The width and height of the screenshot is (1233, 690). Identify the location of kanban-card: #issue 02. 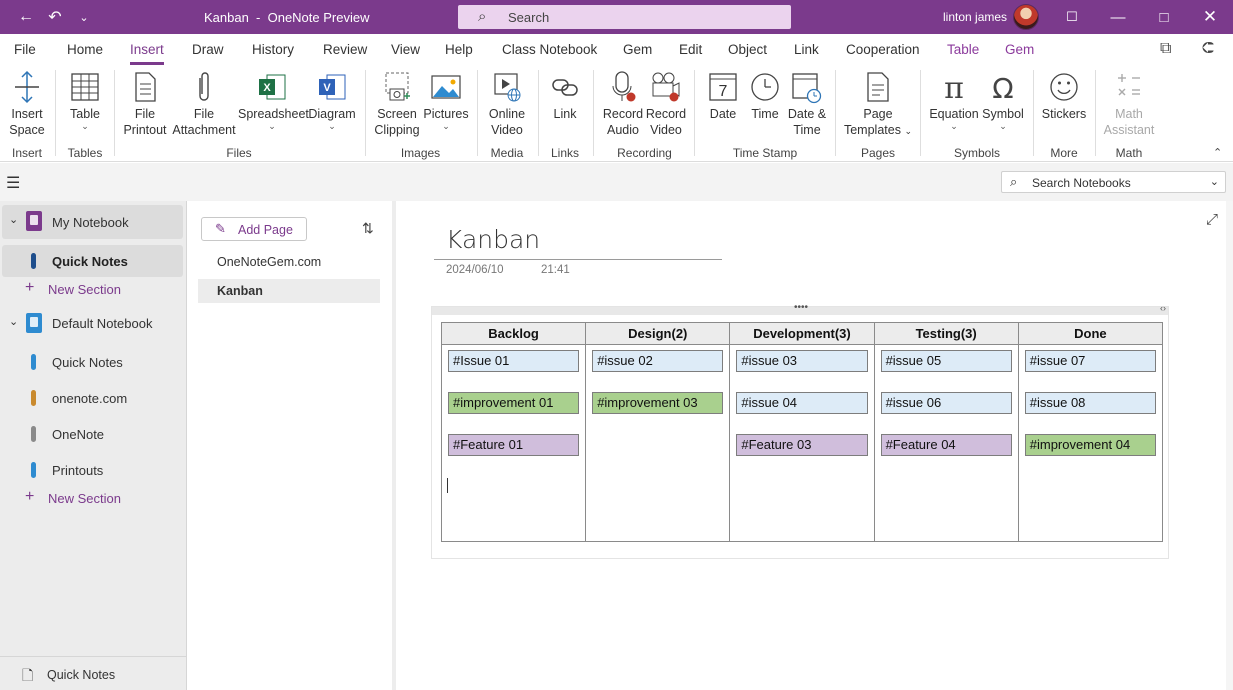
(658, 361).